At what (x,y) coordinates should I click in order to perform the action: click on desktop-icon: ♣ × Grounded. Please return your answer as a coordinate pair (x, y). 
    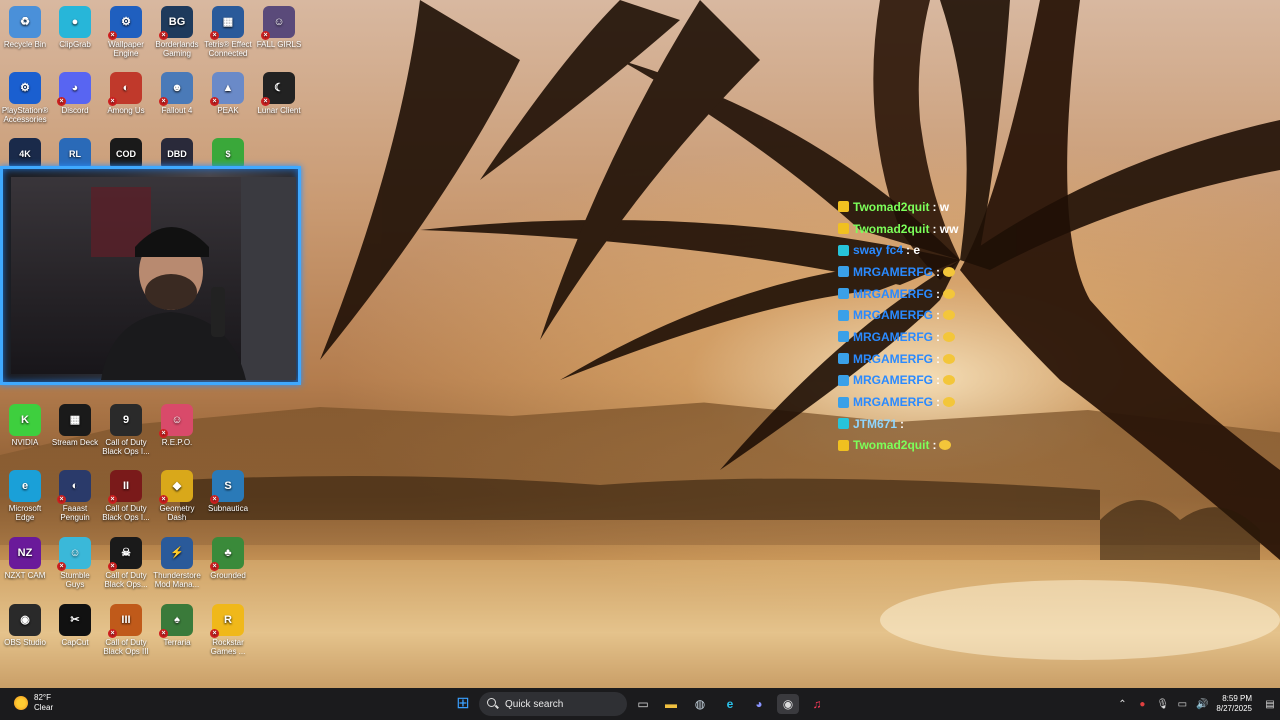
    Looking at the image, I should click on (228, 558).